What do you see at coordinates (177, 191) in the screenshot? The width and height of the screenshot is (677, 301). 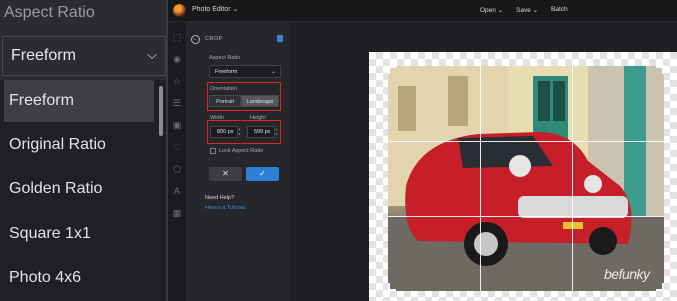 I see `text-icon: A` at bounding box center [177, 191].